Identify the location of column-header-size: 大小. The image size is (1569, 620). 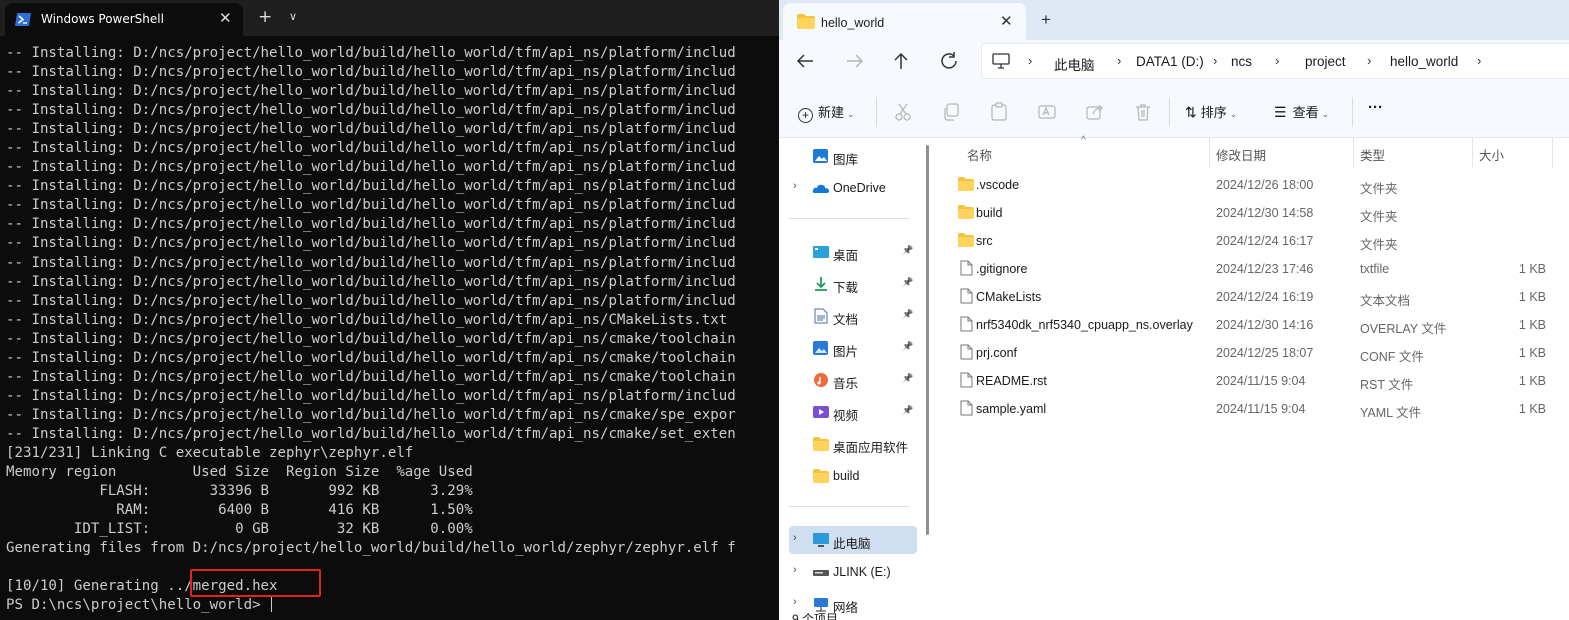
(1491, 154).